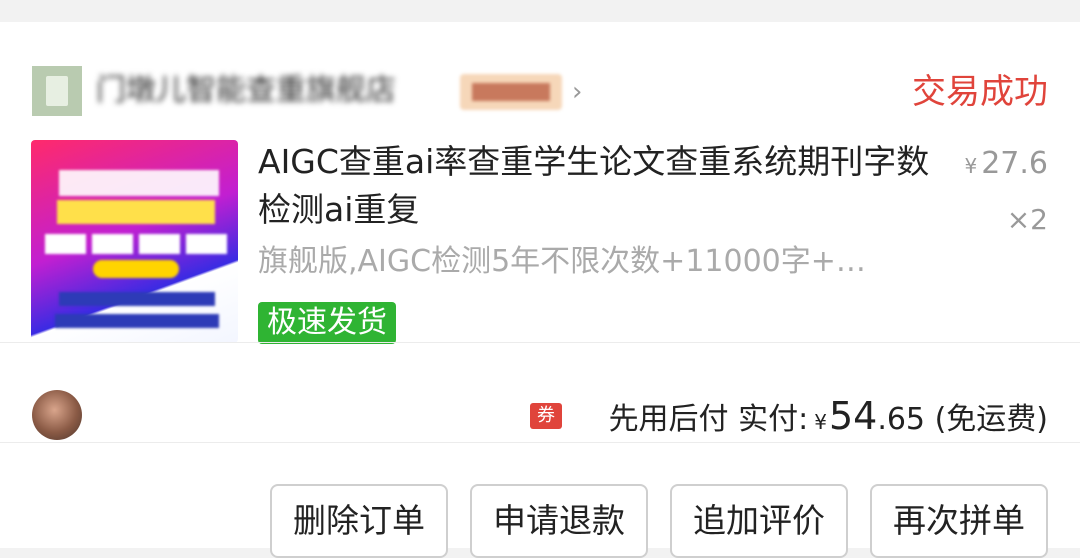  I want to click on add-review-button: 追加评价, so click(759, 521).